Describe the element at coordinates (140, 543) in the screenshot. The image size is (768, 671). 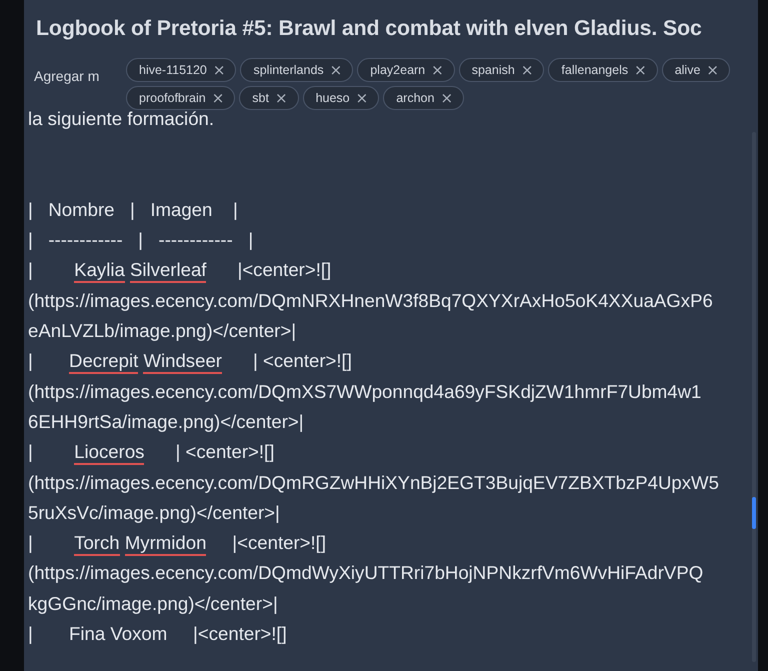
I see `misspelled-text: Torch Myrmidon` at that location.